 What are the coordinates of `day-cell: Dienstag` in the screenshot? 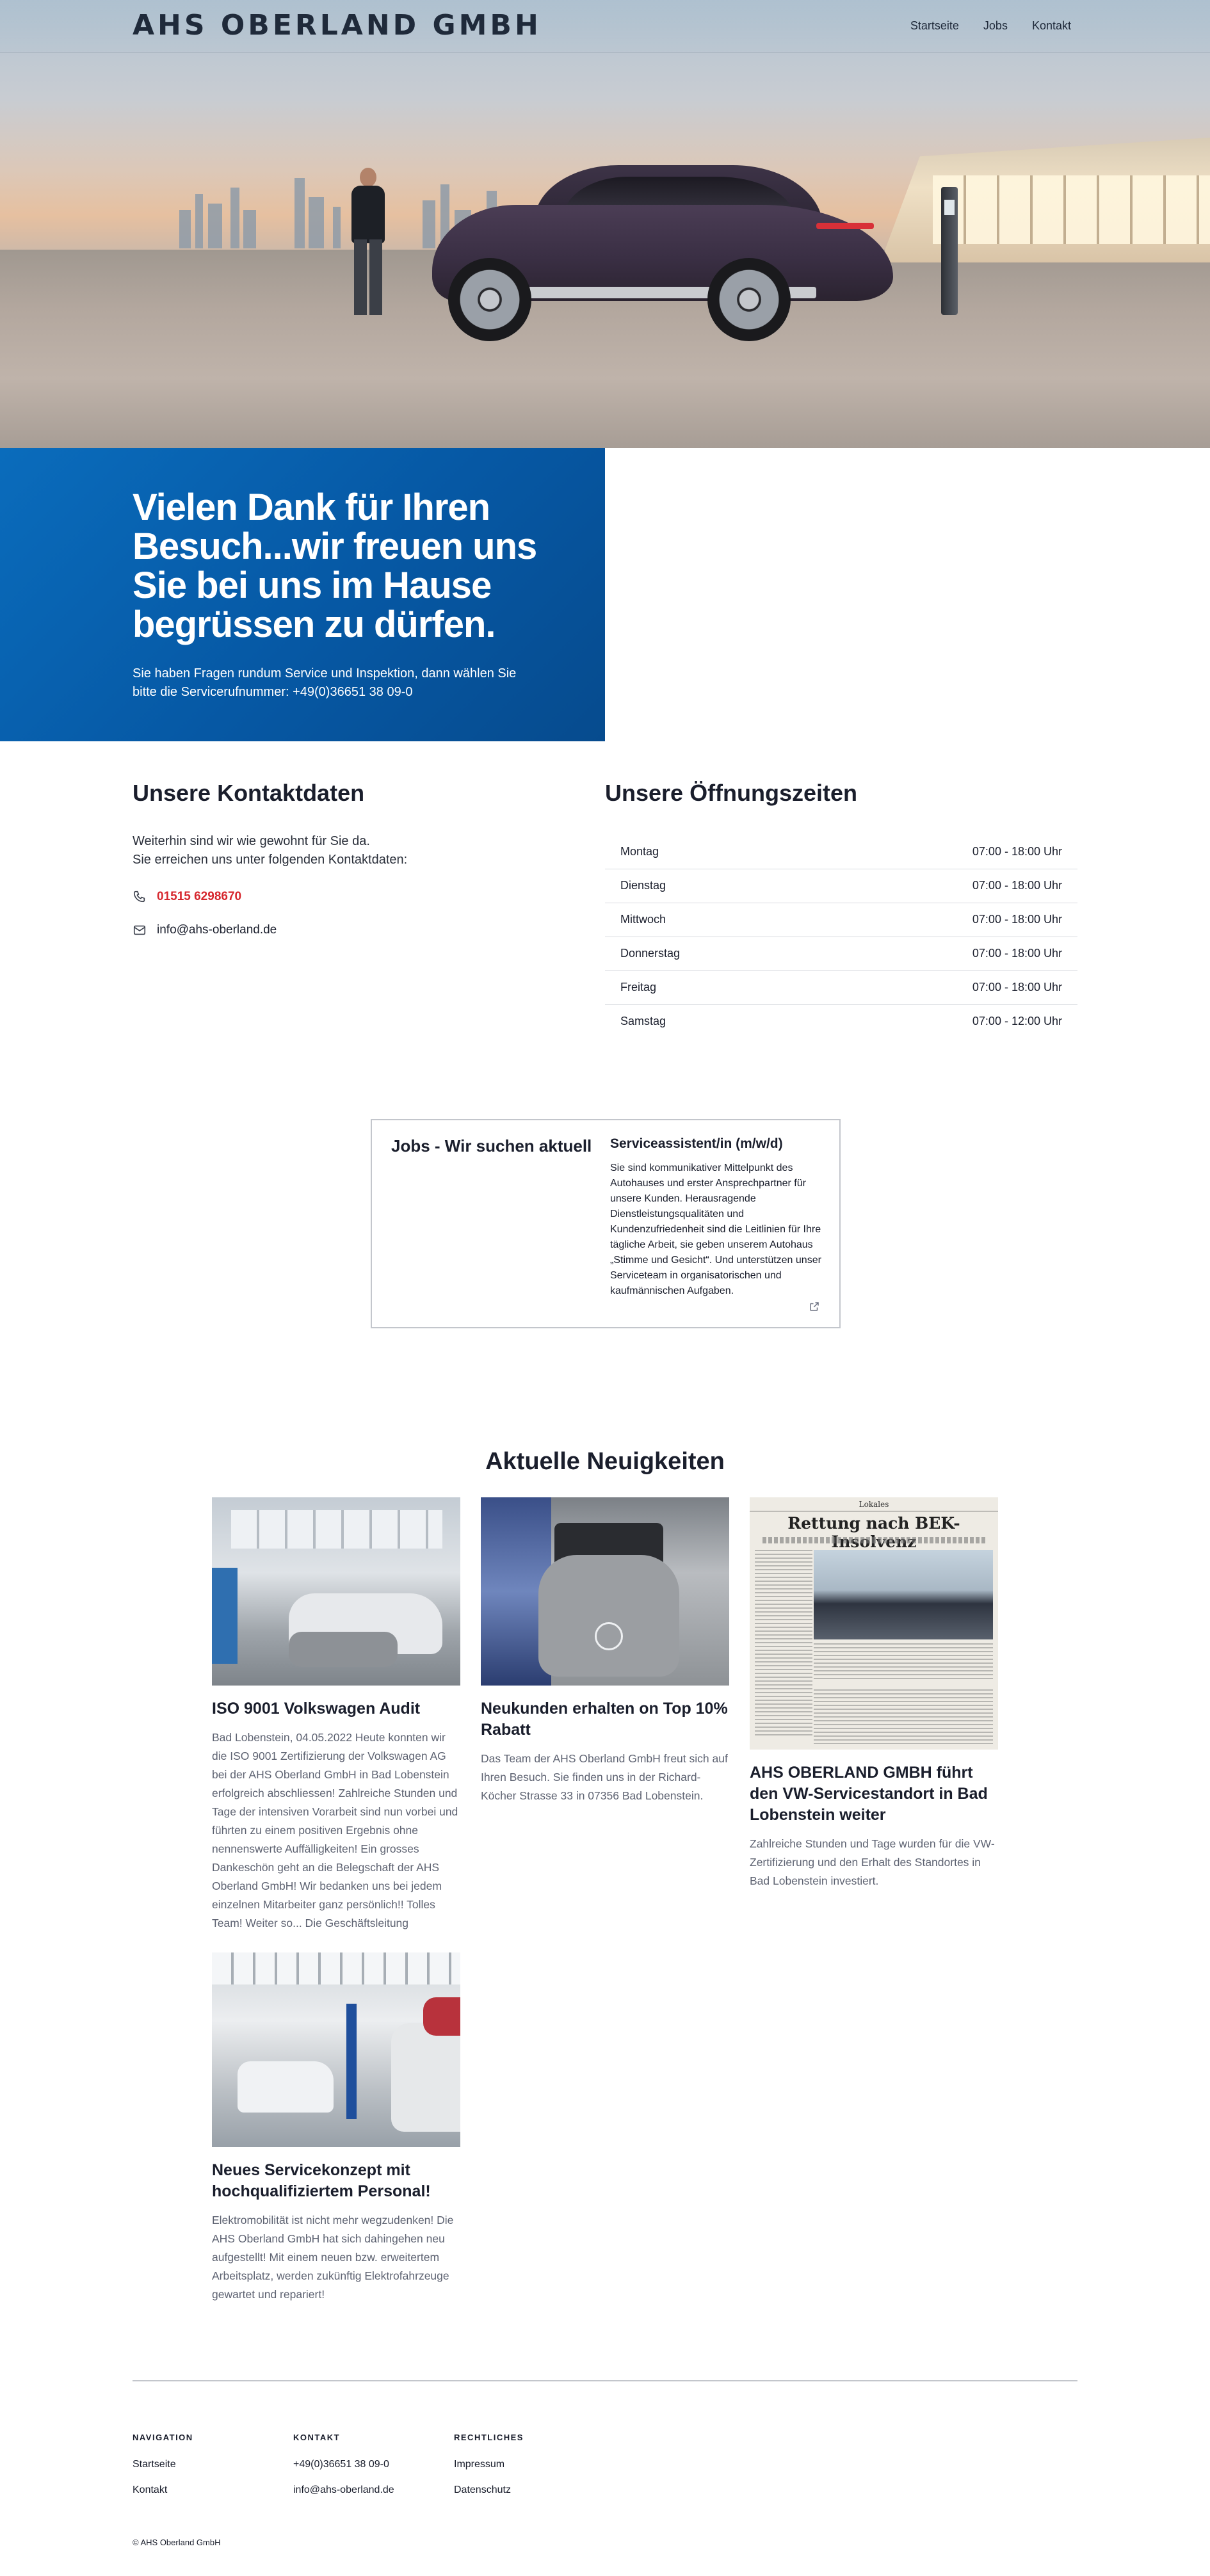 It's located at (703, 886).